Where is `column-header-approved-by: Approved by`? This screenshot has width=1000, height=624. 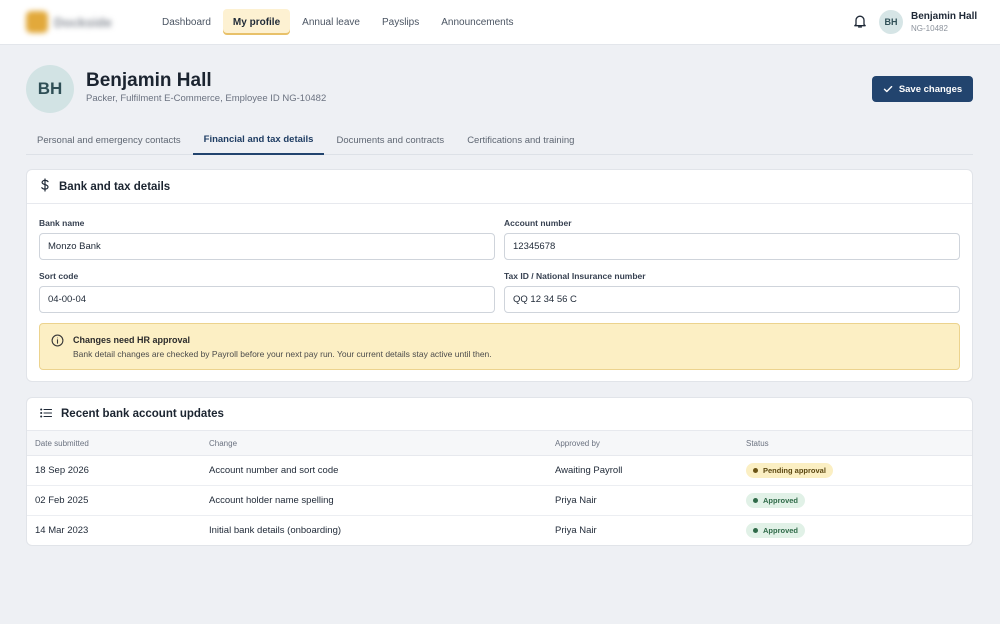 column-header-approved-by: Approved by is located at coordinates (642, 443).